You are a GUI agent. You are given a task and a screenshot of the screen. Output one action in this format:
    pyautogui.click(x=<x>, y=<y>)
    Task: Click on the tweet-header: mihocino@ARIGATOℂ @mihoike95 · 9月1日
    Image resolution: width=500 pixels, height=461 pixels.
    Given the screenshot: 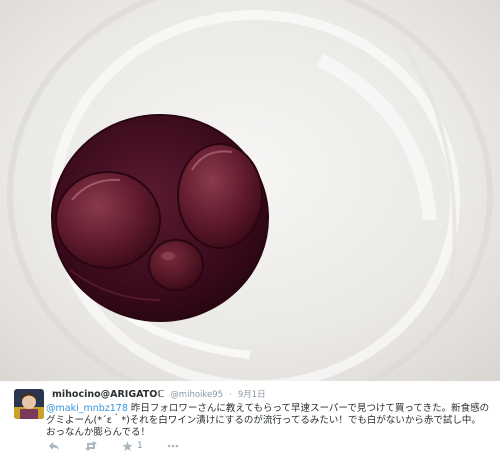 What is the action you would take?
    pyautogui.click(x=159, y=395)
    